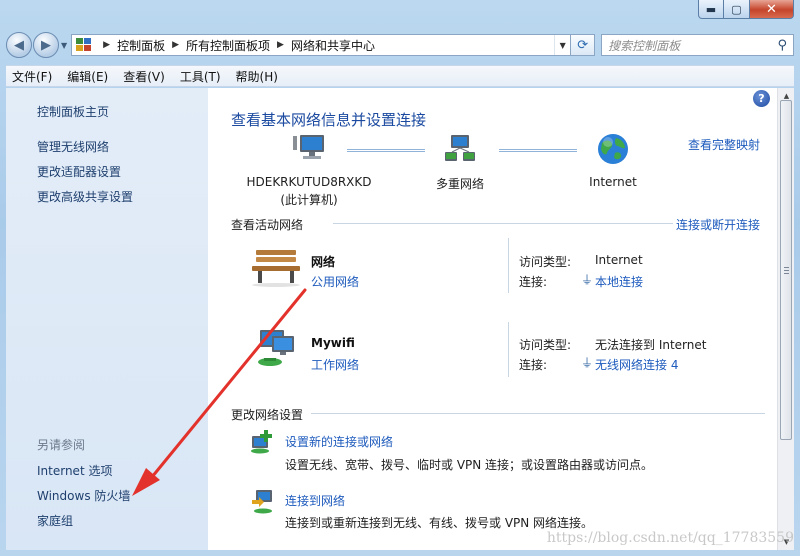  What do you see at coordinates (670, 538) in the screenshot?
I see `watermark: https://blog.csdn.net/qq_17783559` at bounding box center [670, 538].